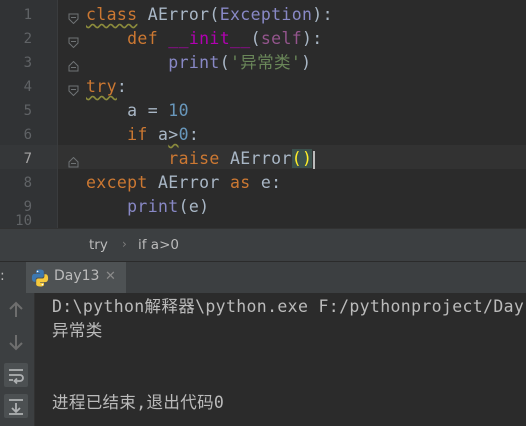  What do you see at coordinates (158, 134) in the screenshot?
I see `code-token: a` at bounding box center [158, 134].